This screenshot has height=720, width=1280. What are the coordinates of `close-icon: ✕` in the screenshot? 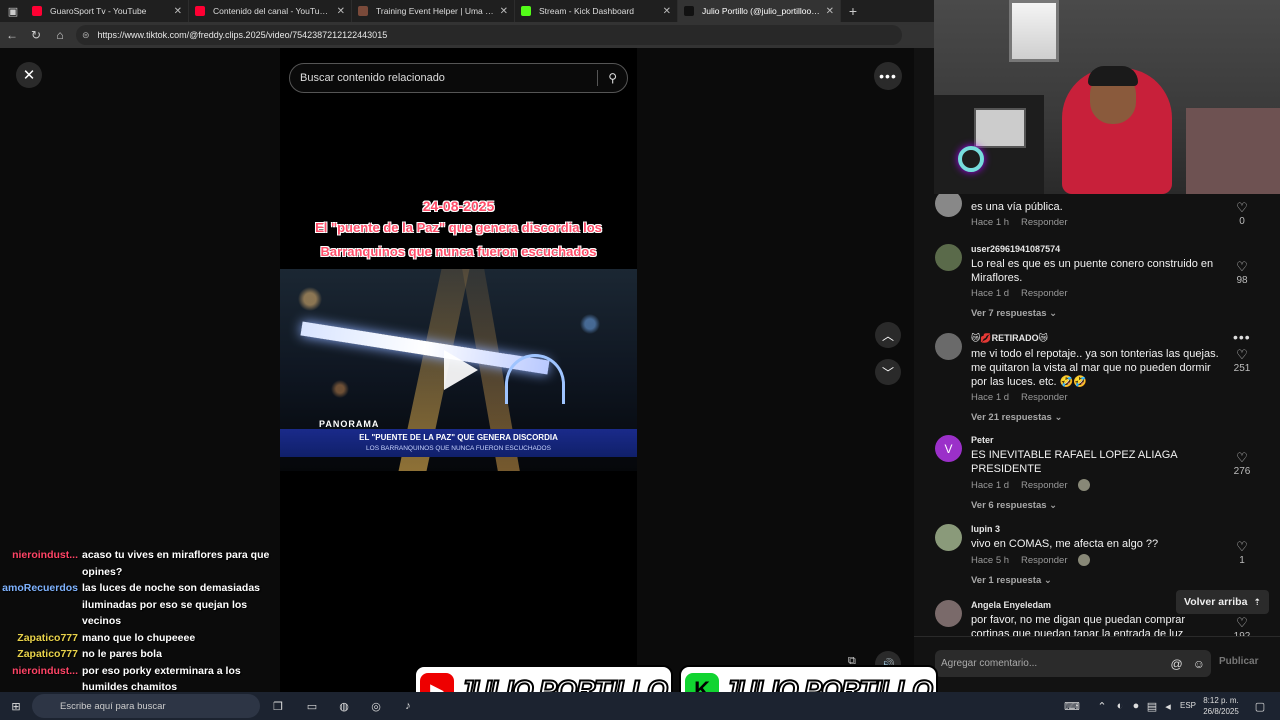 It's located at (29, 75).